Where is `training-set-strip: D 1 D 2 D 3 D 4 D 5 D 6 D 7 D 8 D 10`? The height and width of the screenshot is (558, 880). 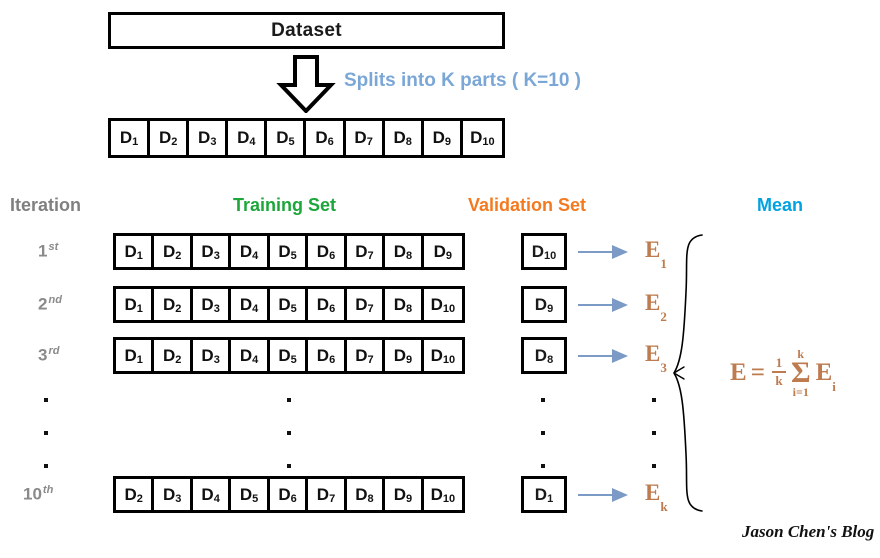
training-set-strip: D 1 D 2 D 3 D 4 D 5 D 6 D 7 D 8 D 10 is located at coordinates (289, 304).